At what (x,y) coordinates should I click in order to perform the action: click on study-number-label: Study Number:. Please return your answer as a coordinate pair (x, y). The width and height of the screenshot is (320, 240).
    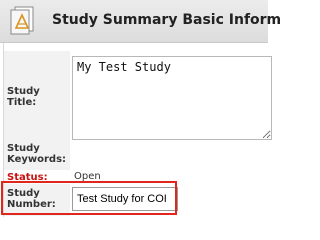
    Looking at the image, I should click on (31, 199).